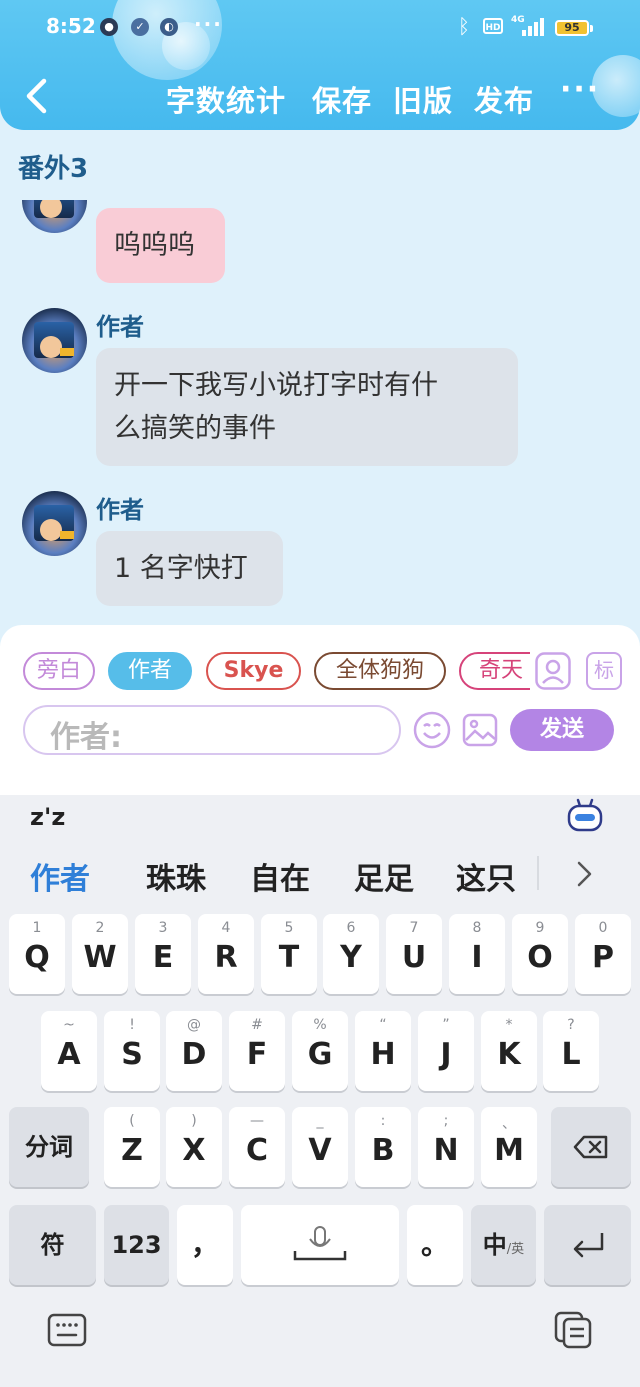 The width and height of the screenshot is (640, 1387). I want to click on key-g: % G, so click(320, 1051).